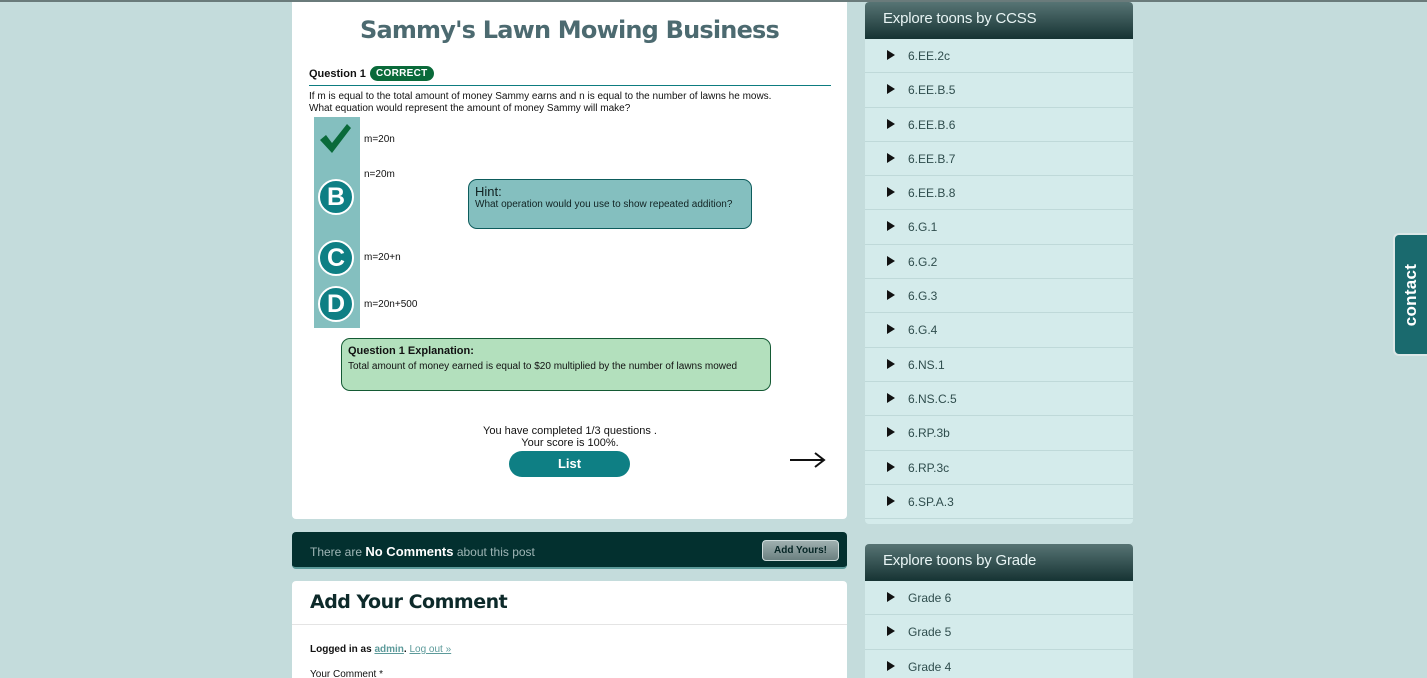  I want to click on choice-a-text: m=20n, so click(379, 139).